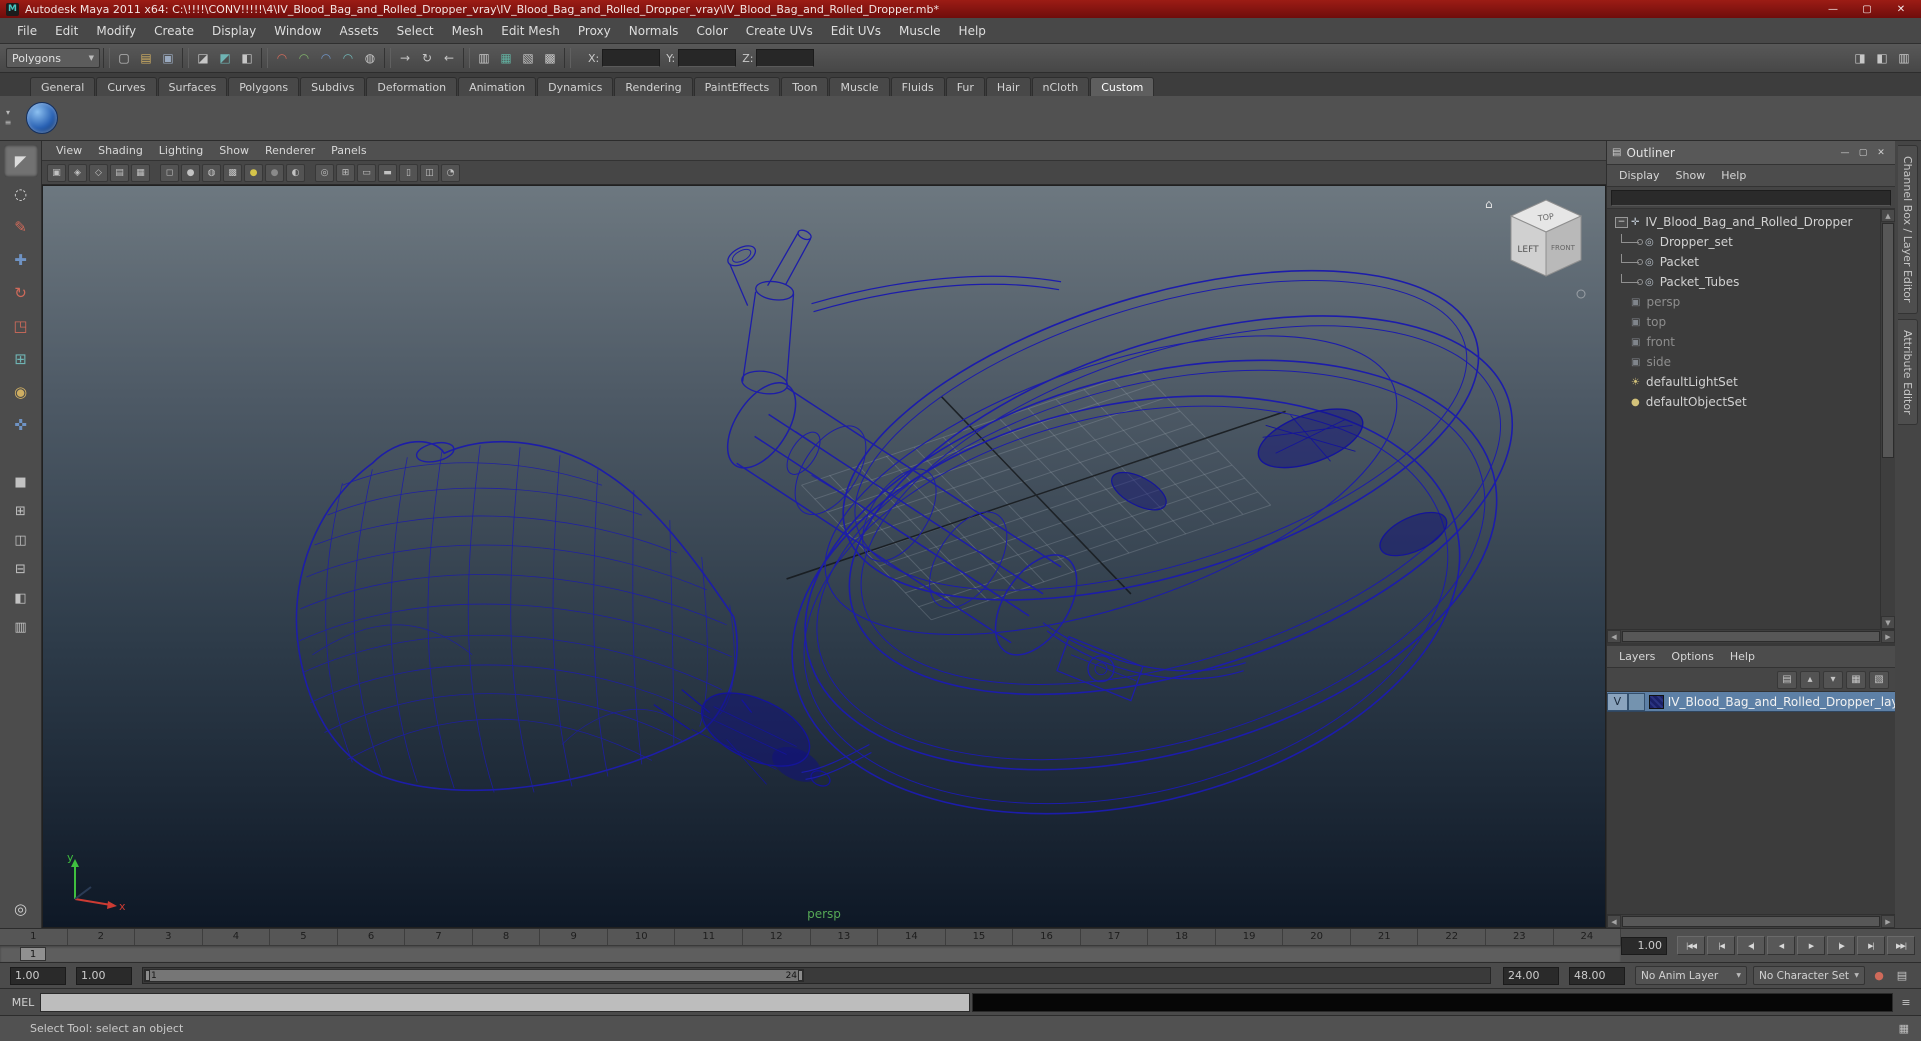  I want to click on camera-attributes-icon: ◇, so click(98, 172).